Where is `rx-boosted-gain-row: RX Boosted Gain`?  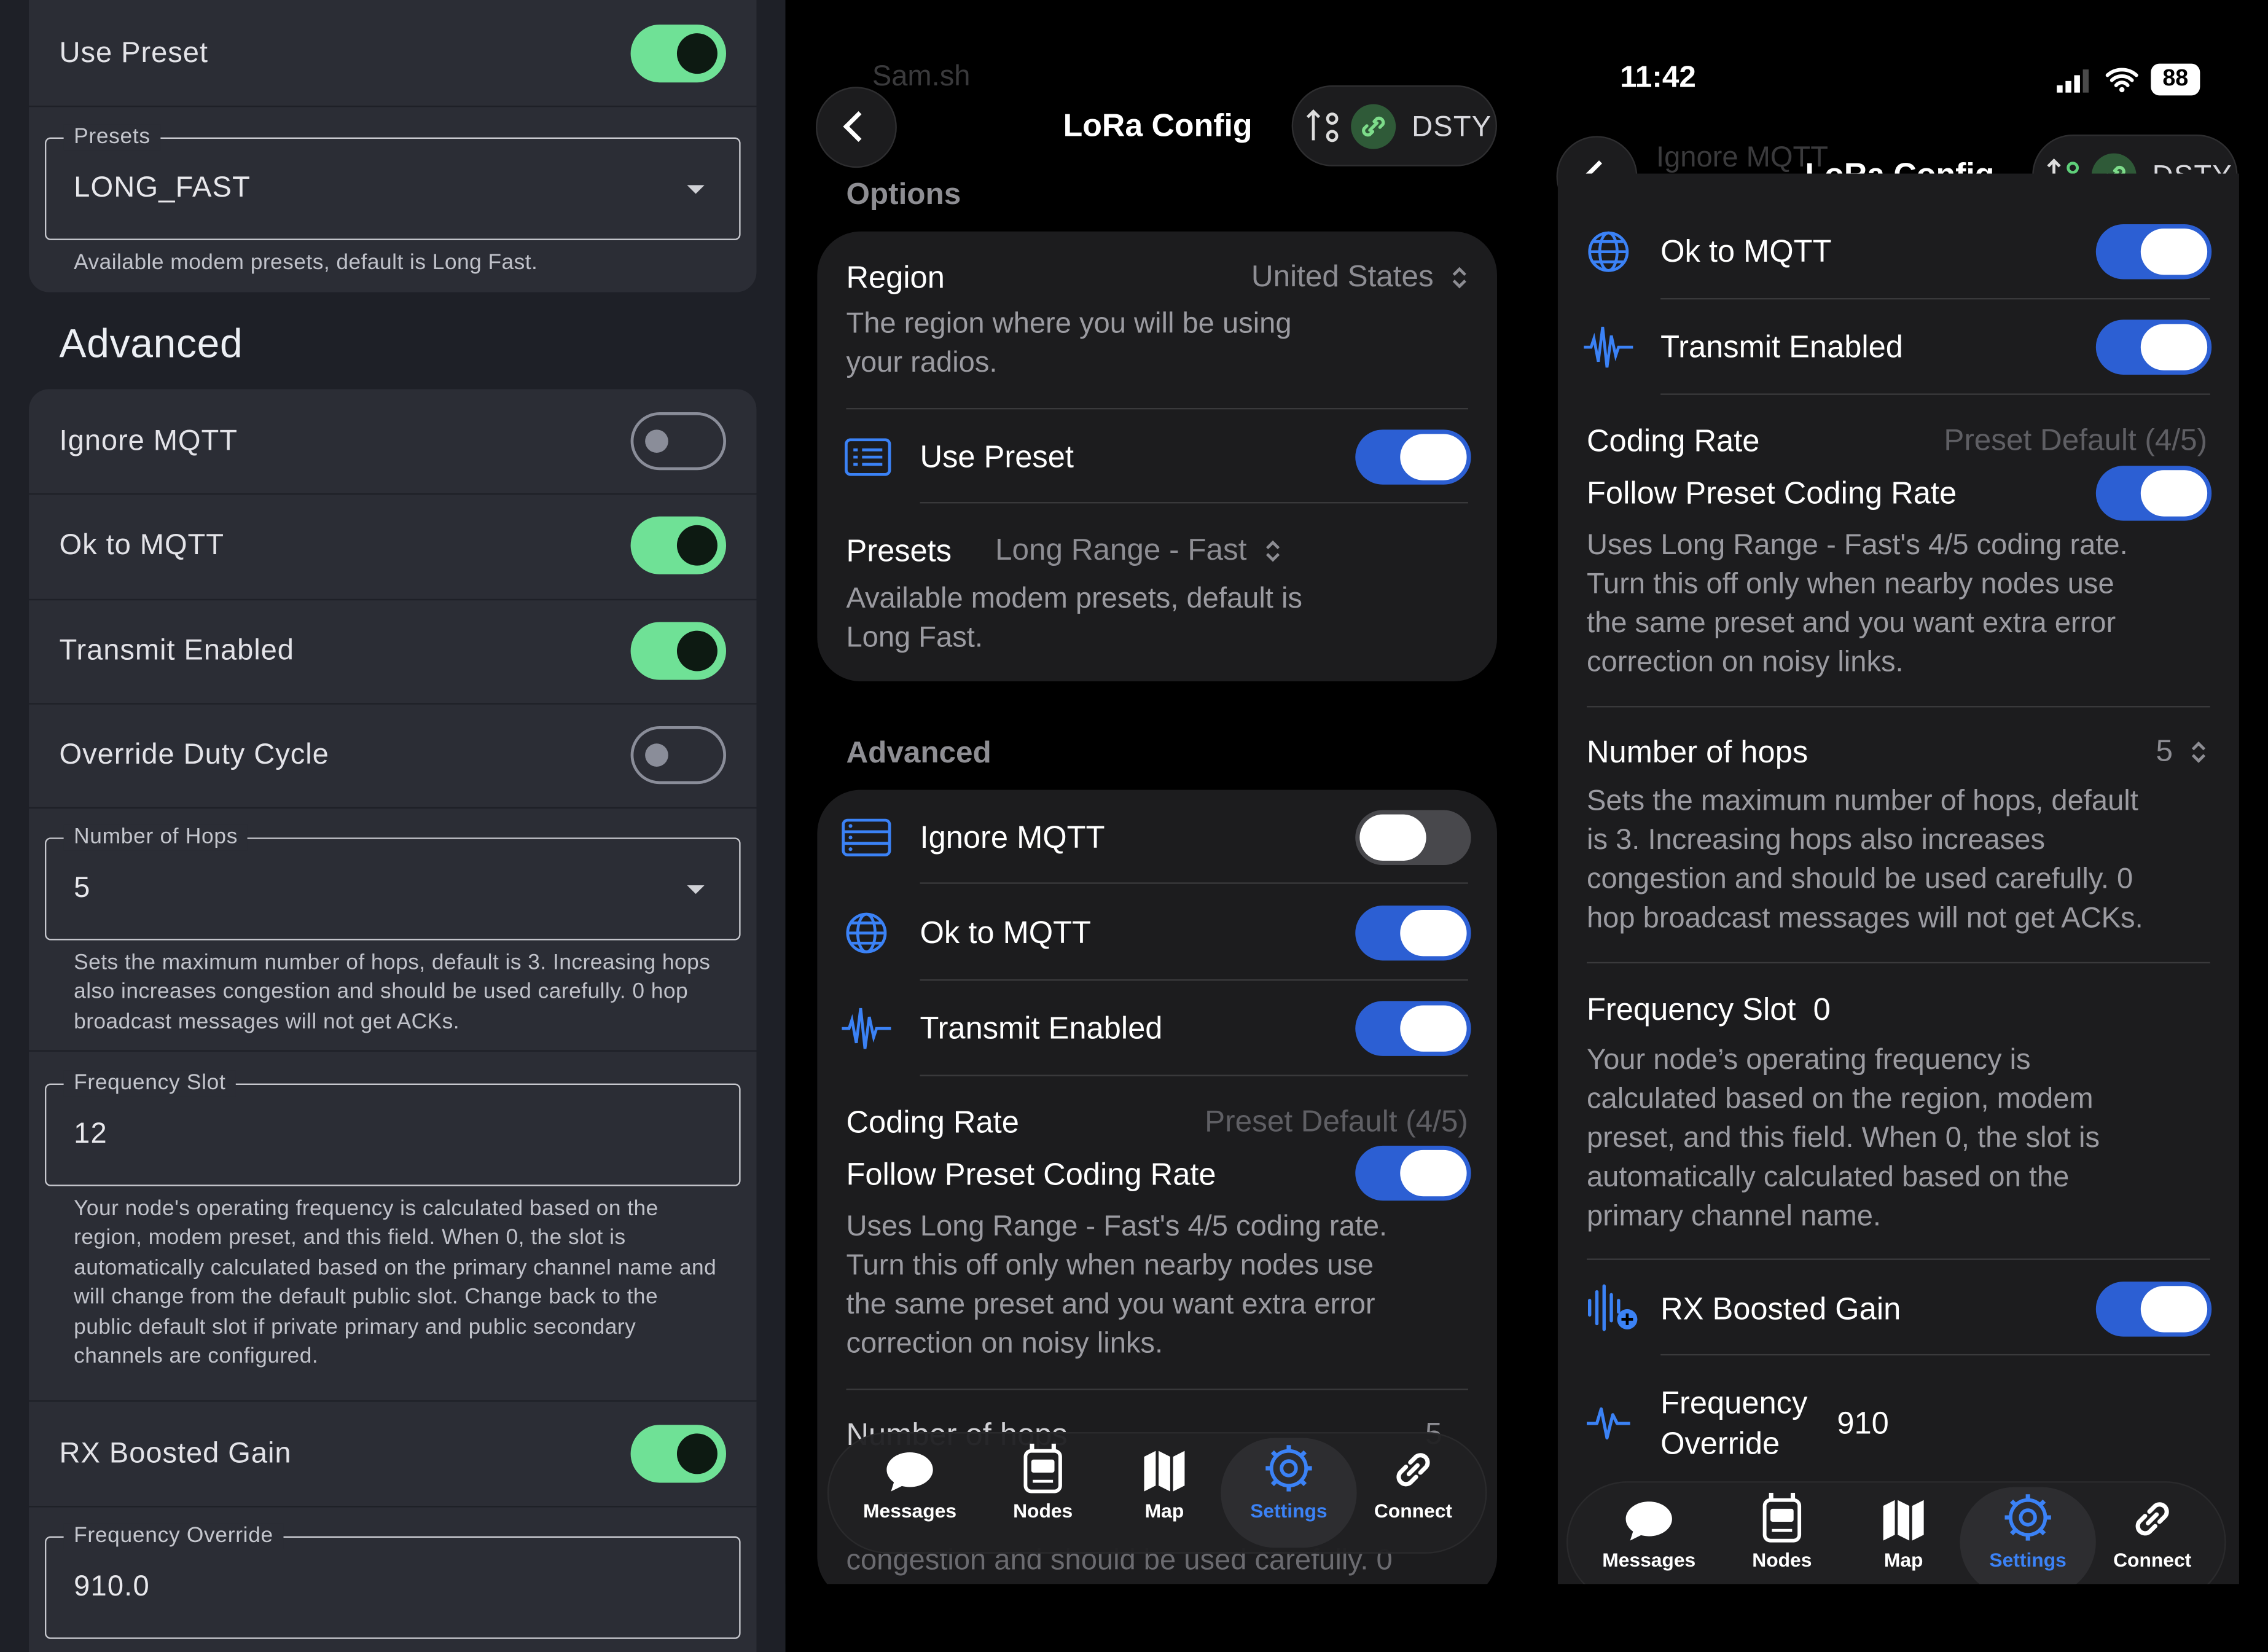 rx-boosted-gain-row: RX Boosted Gain is located at coordinates (393, 1454).